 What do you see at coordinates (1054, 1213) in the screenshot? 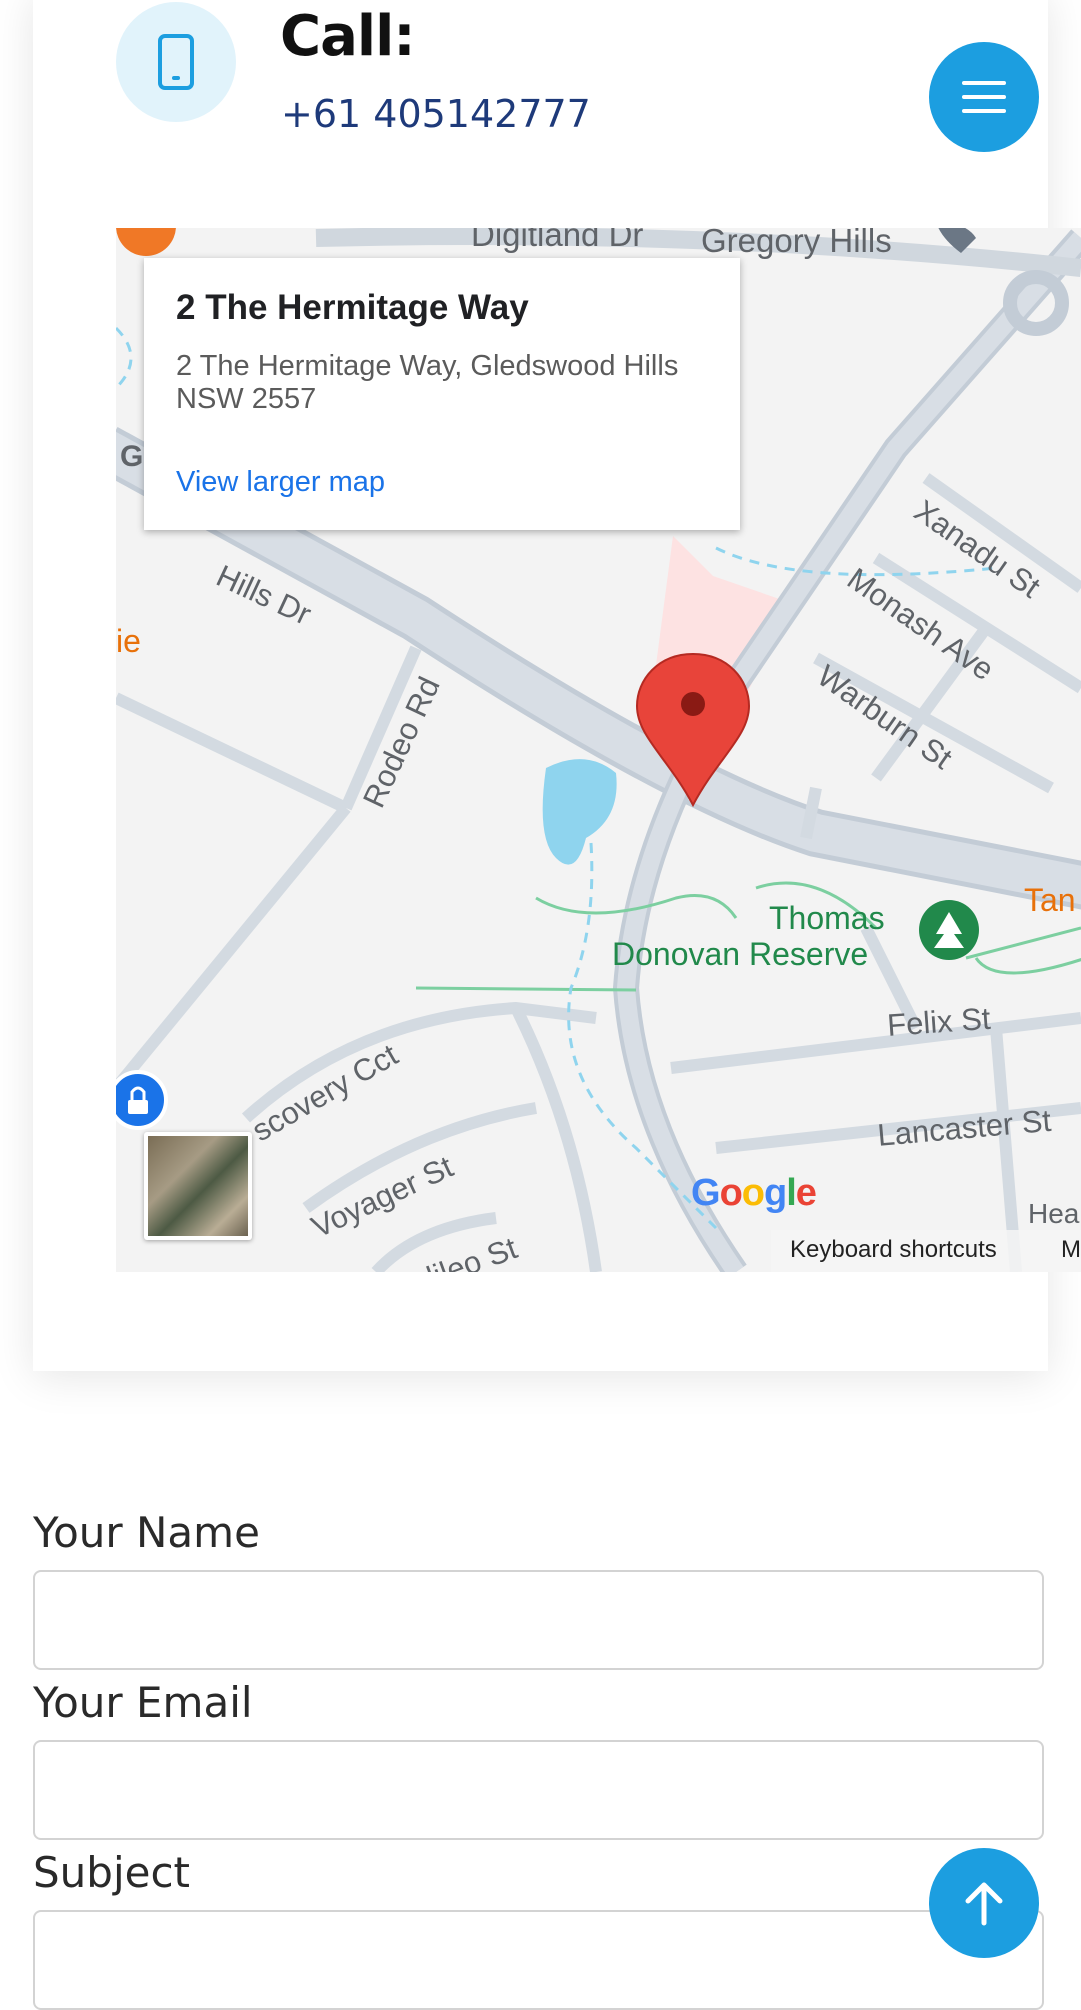
I see `street-label-hea: Hea` at bounding box center [1054, 1213].